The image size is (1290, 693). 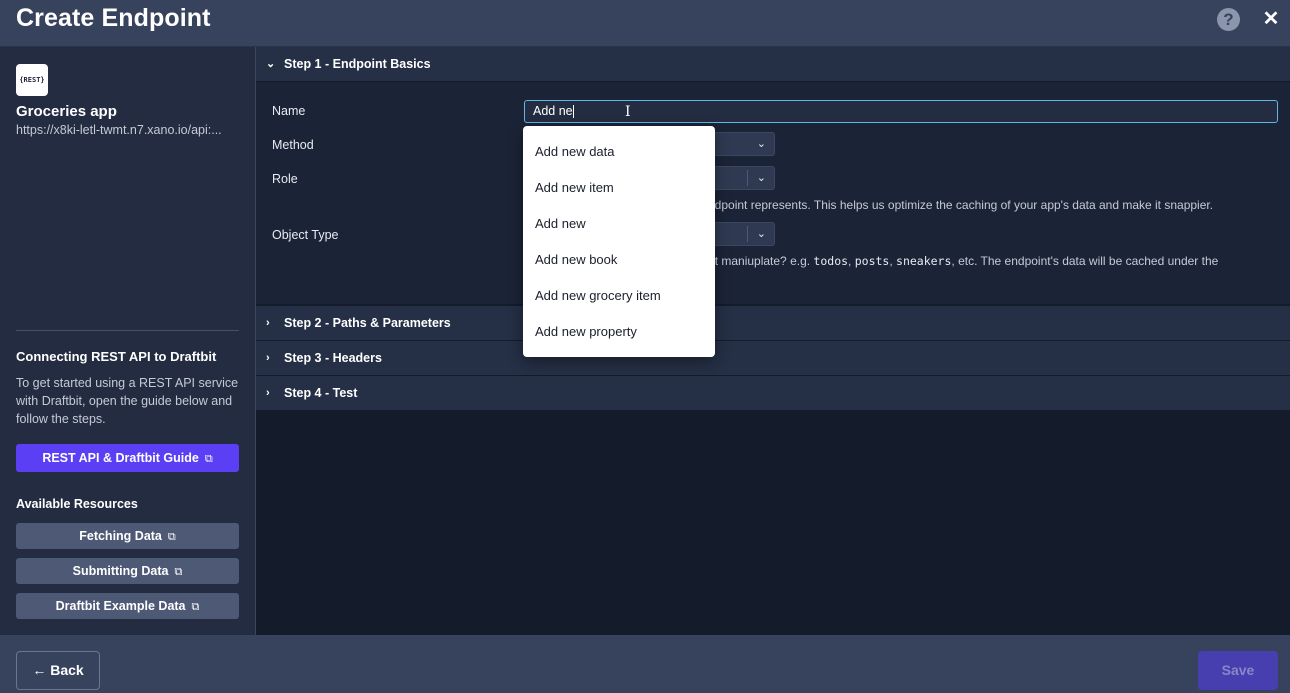 I want to click on role-label: Role, so click(x=285, y=179).